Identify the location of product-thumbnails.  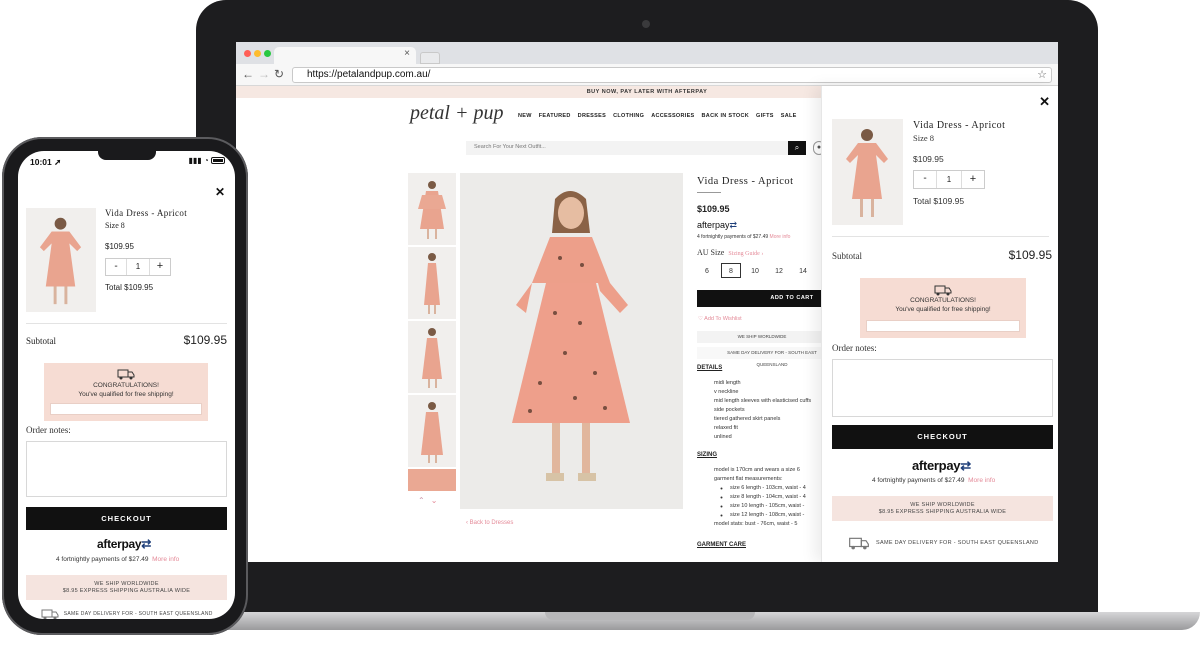
(433, 333).